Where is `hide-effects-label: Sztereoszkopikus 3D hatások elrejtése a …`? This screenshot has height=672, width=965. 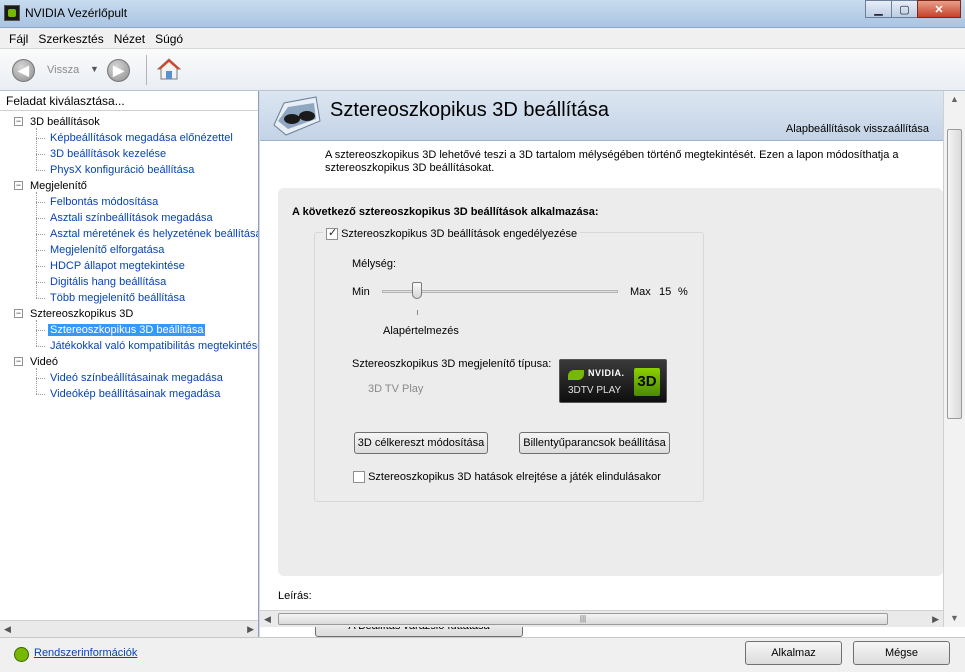
hide-effects-label: Sztereoszkopikus 3D hatások elrejtése a … is located at coordinates (514, 477).